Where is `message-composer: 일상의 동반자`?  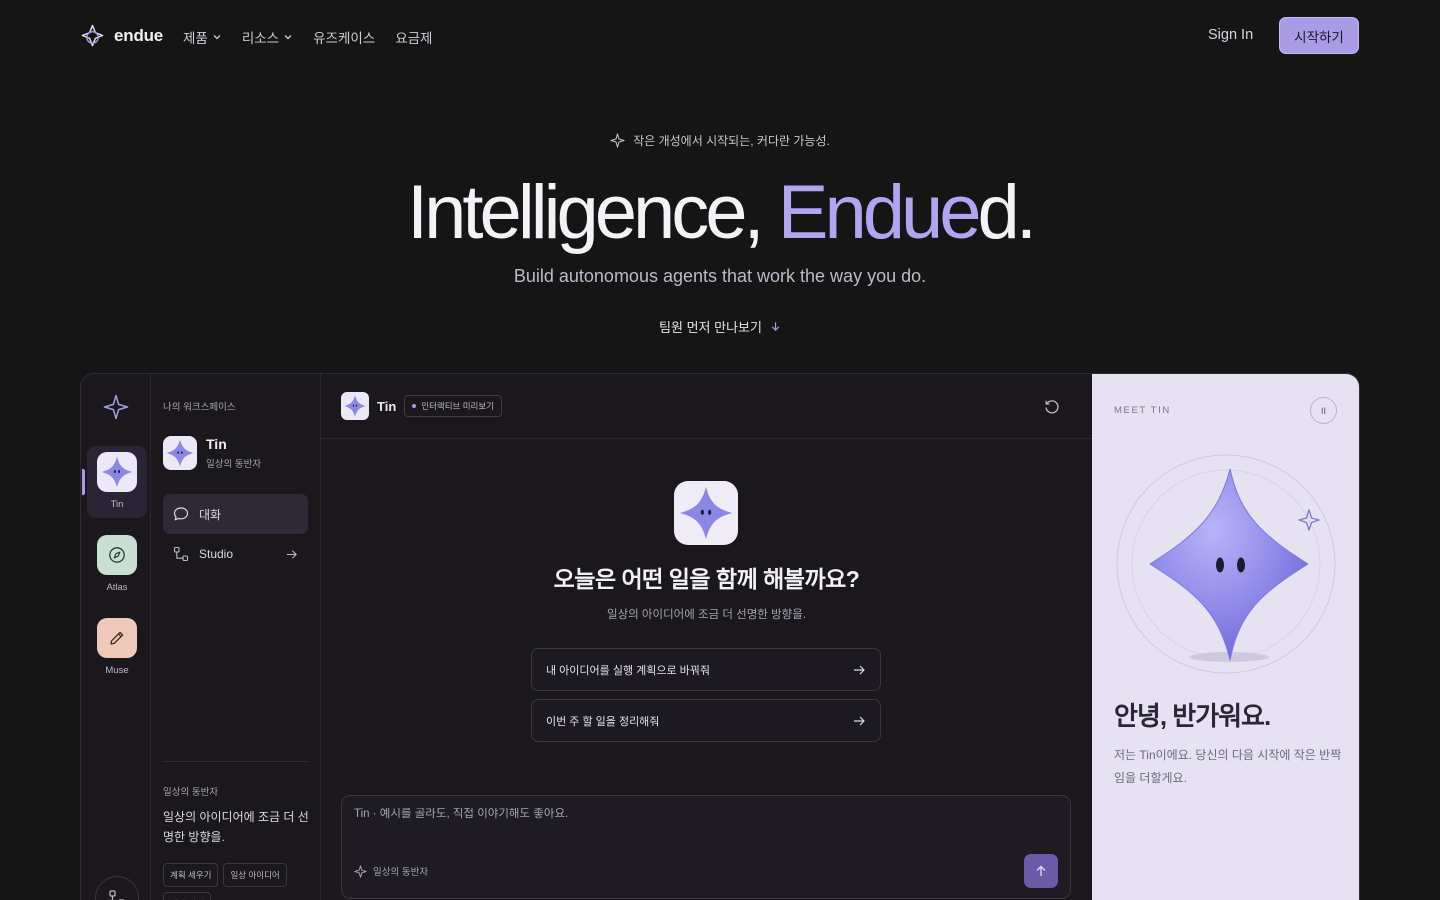
message-composer: 일상의 동반자 is located at coordinates (706, 847).